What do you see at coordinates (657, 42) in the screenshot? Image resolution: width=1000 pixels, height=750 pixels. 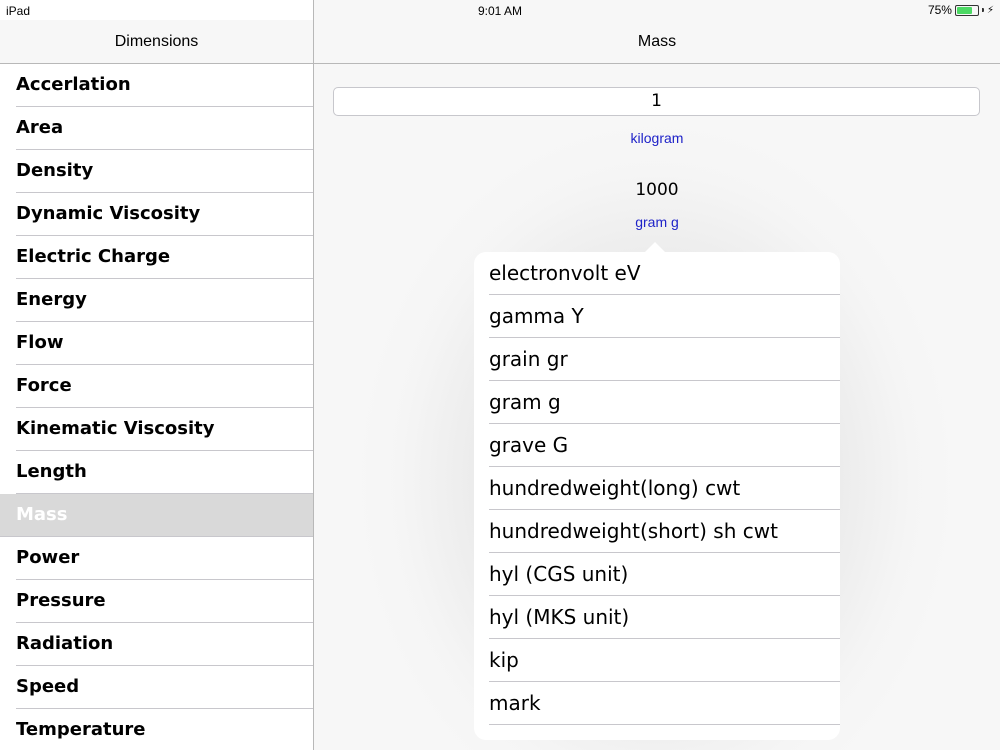 I see `detail-title: Mass` at bounding box center [657, 42].